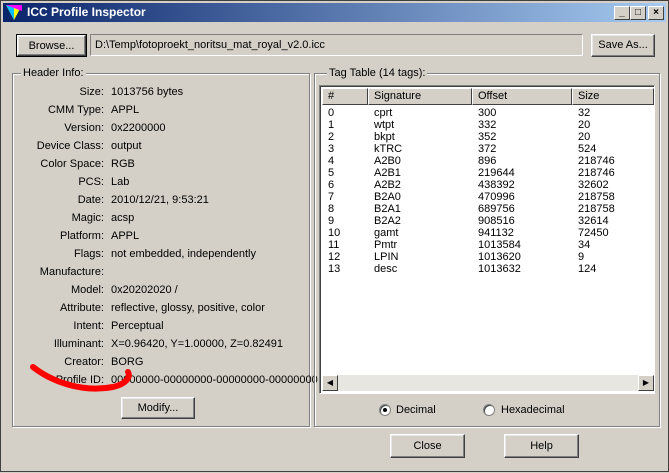  I want to click on tag-table-header: # Signature Offset Size, so click(488, 96).